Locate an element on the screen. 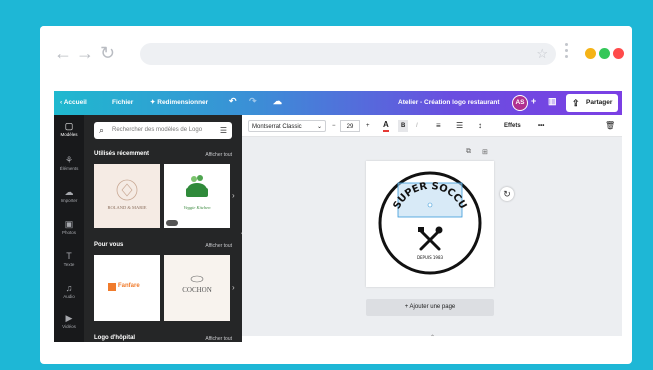 Image resolution: width=653 pixels, height=370 pixels. spacing-button: ↕ is located at coordinates (480, 126).